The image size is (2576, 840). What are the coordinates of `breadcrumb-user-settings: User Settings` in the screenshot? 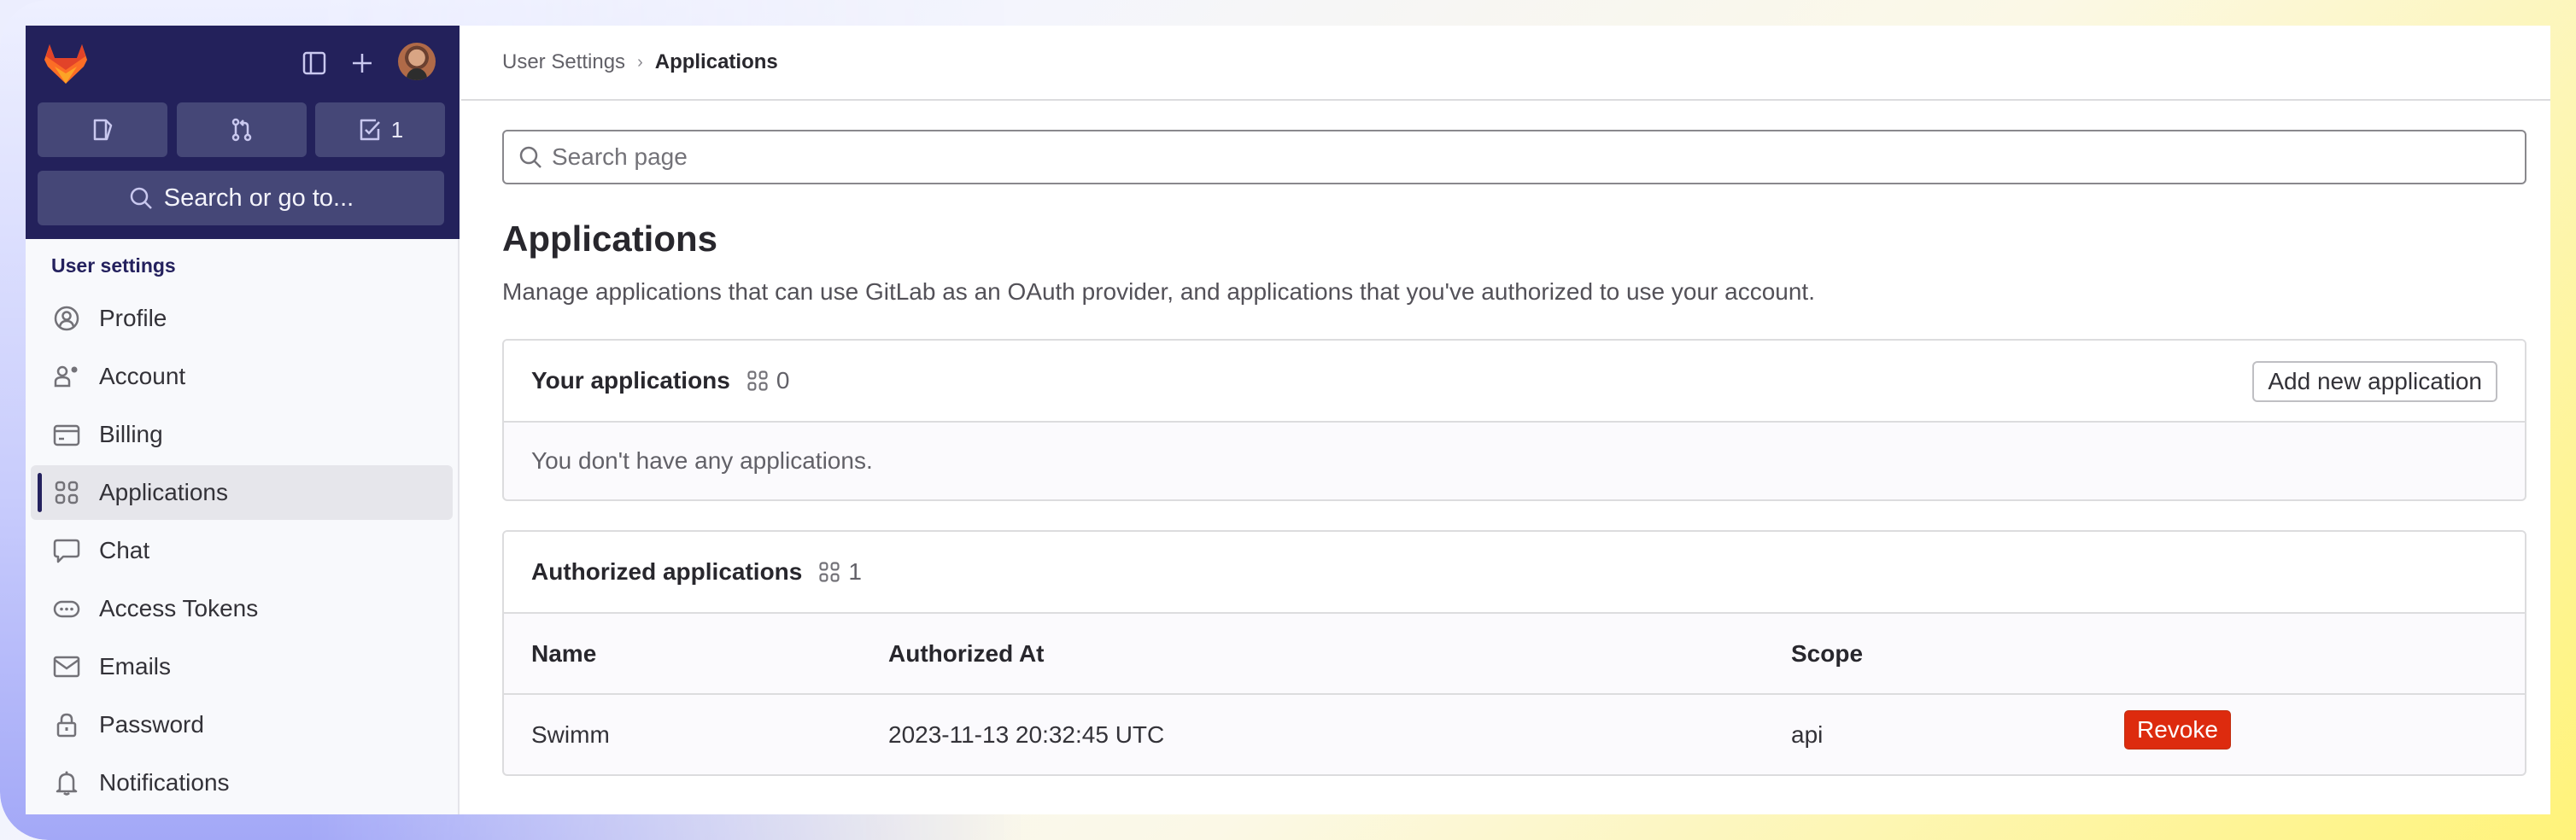 It's located at (563, 62).